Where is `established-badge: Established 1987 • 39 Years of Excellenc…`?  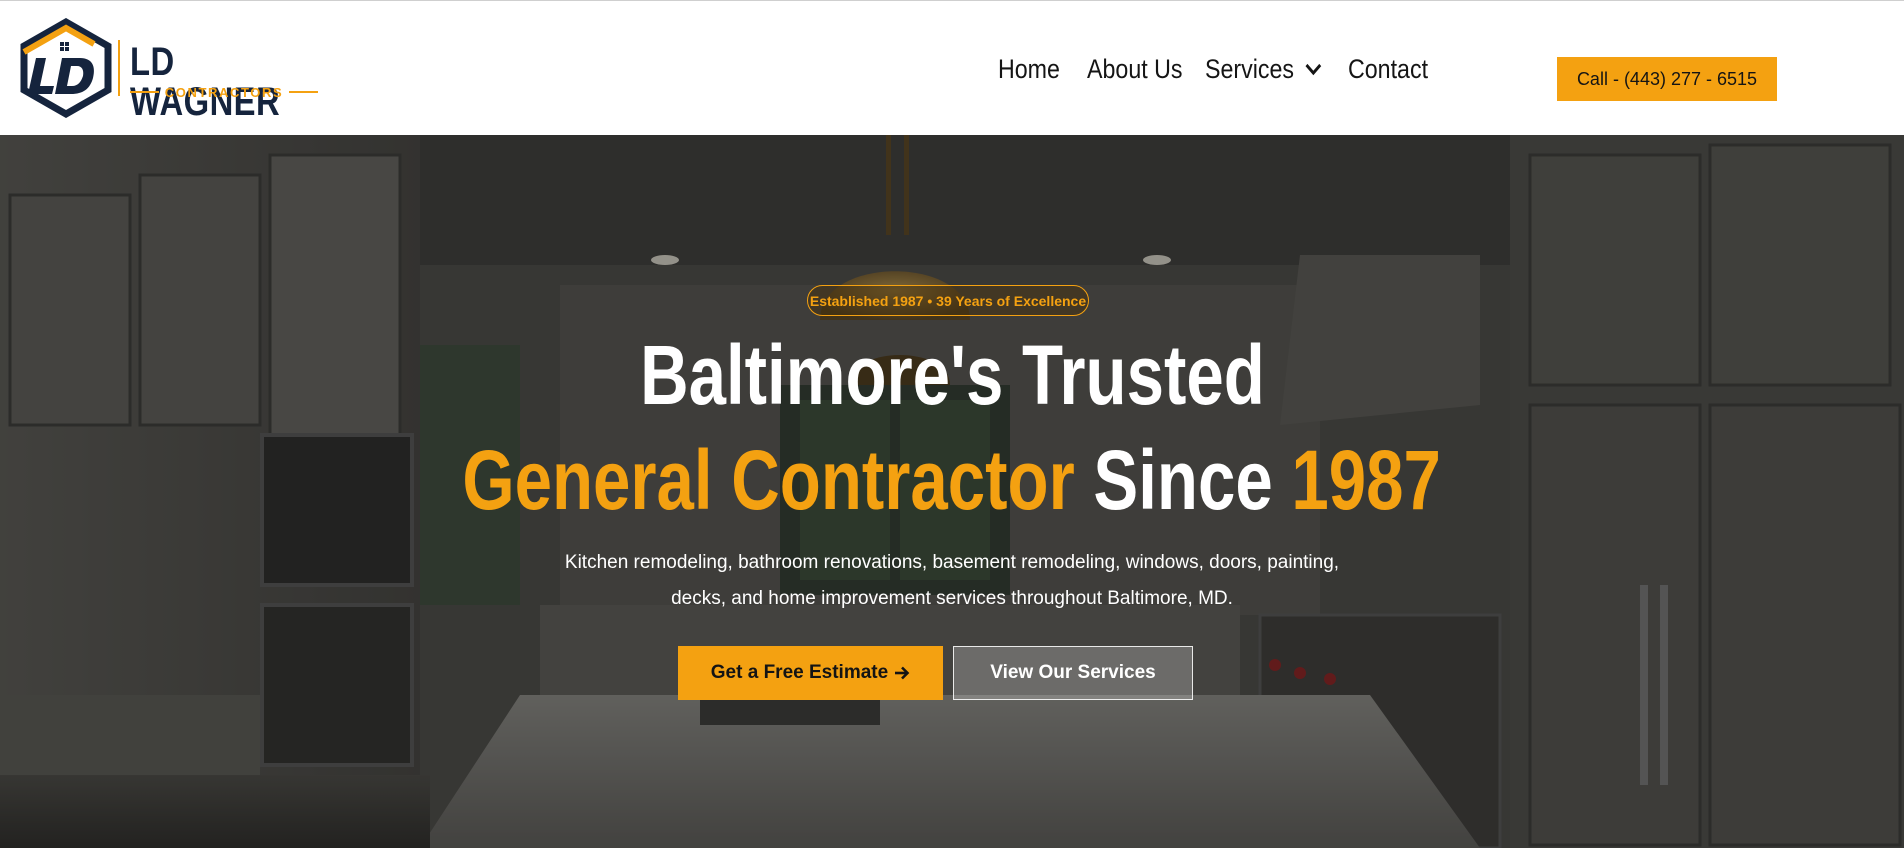 established-badge: Established 1987 • 39 Years of Excellenc… is located at coordinates (948, 300).